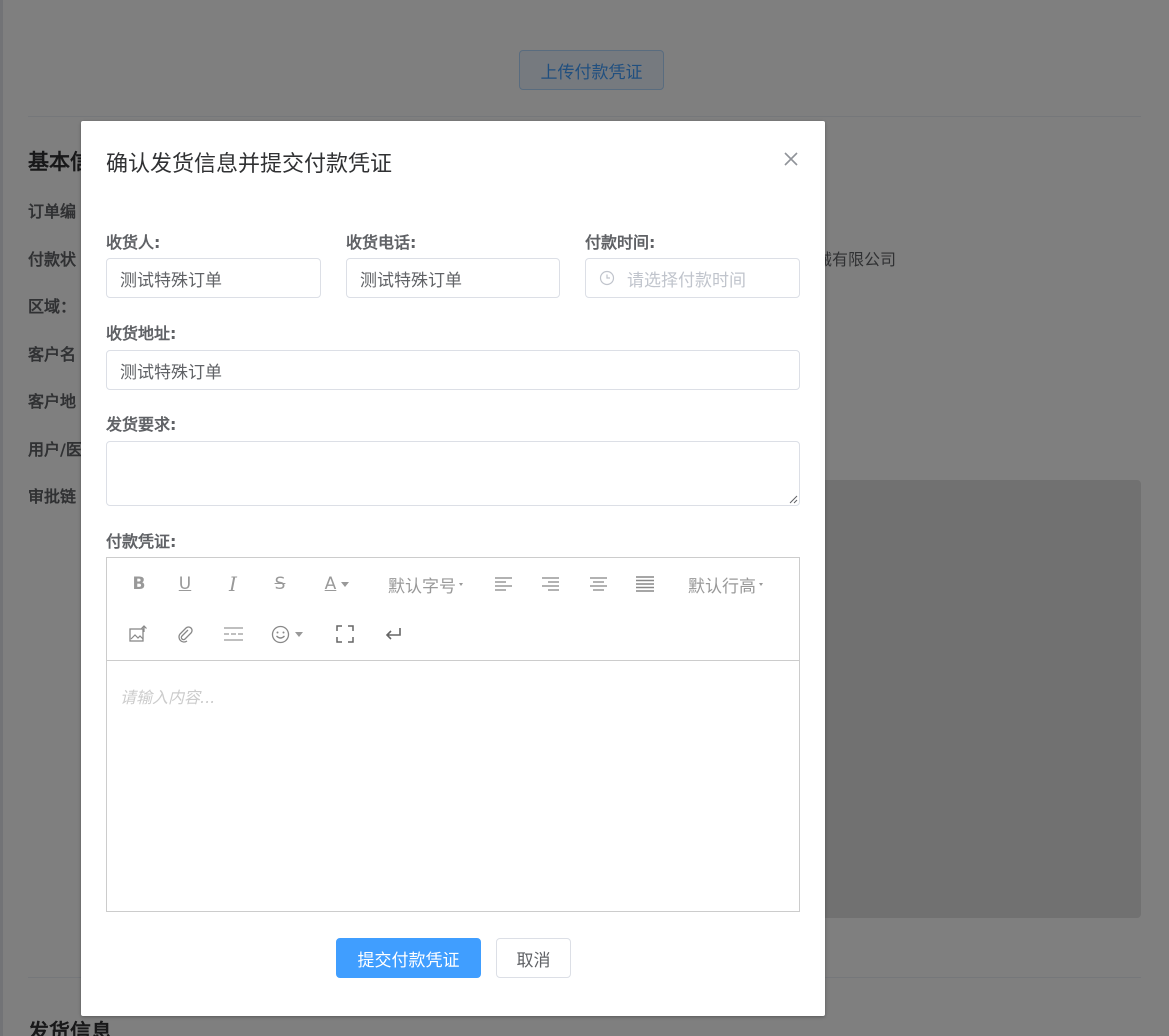 The height and width of the screenshot is (1036, 1169). I want to click on line-height-dropdown: 默认行高, so click(725, 584).